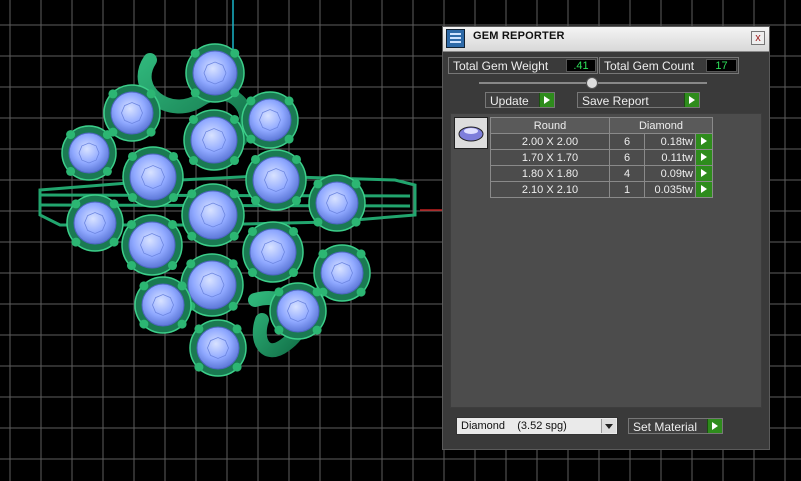 This screenshot has width=801, height=481. What do you see at coordinates (581, 65) in the screenshot?
I see `total-gem-weight-value: .41` at bounding box center [581, 65].